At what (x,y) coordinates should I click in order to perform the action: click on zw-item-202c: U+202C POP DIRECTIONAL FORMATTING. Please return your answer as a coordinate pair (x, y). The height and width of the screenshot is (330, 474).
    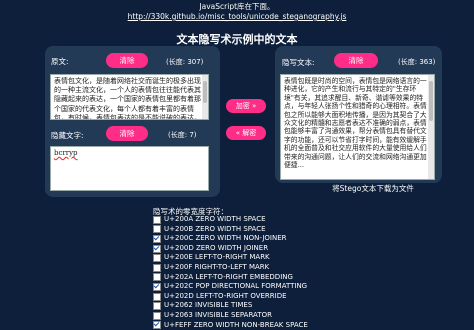
    Looking at the image, I should click on (230, 287).